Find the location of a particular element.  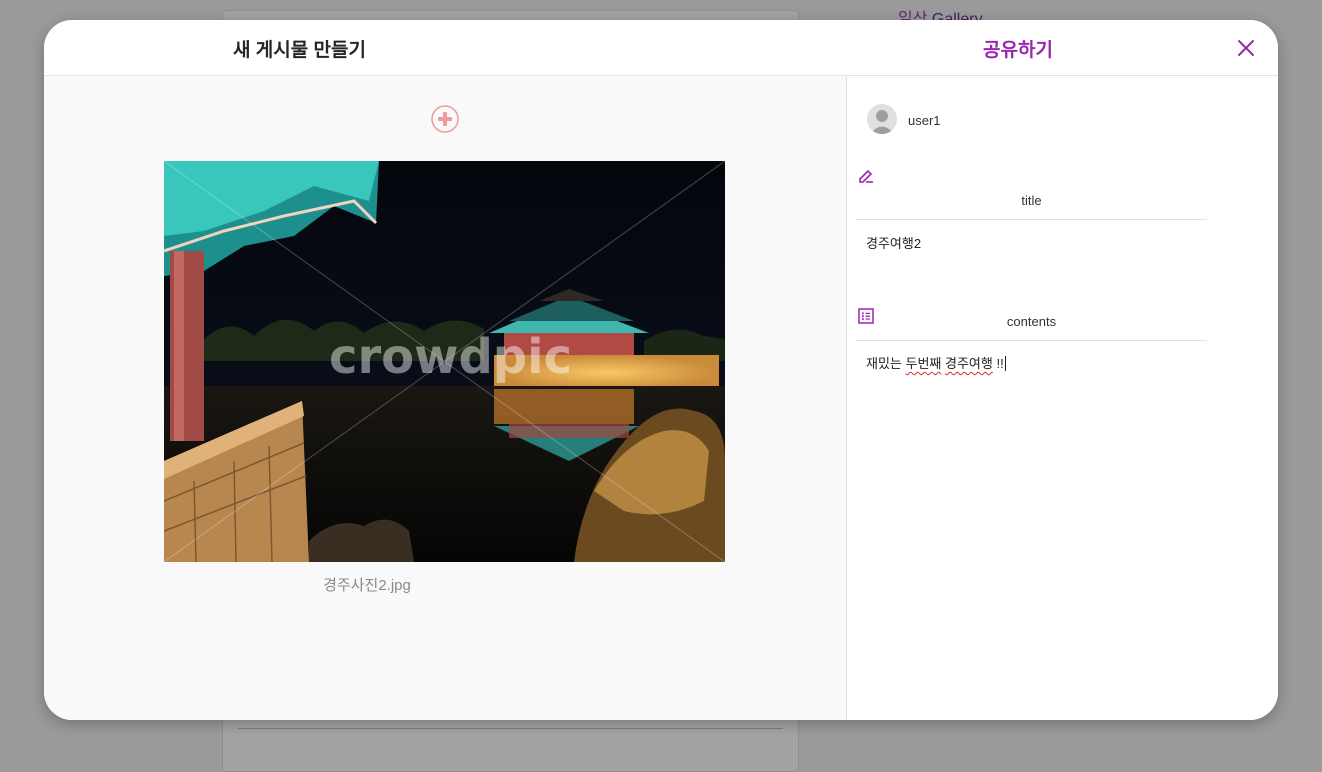

title-label: title is located at coordinates (1031, 200).